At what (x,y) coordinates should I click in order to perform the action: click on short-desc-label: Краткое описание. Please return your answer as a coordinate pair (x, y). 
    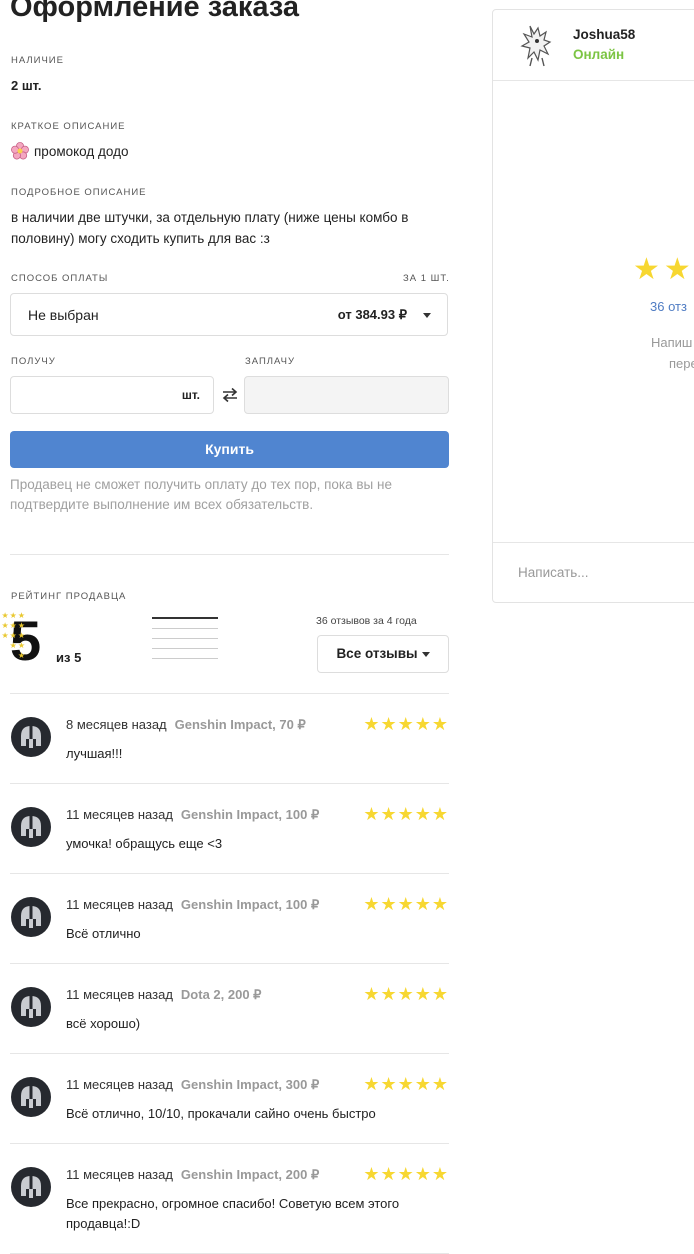
    Looking at the image, I should click on (68, 126).